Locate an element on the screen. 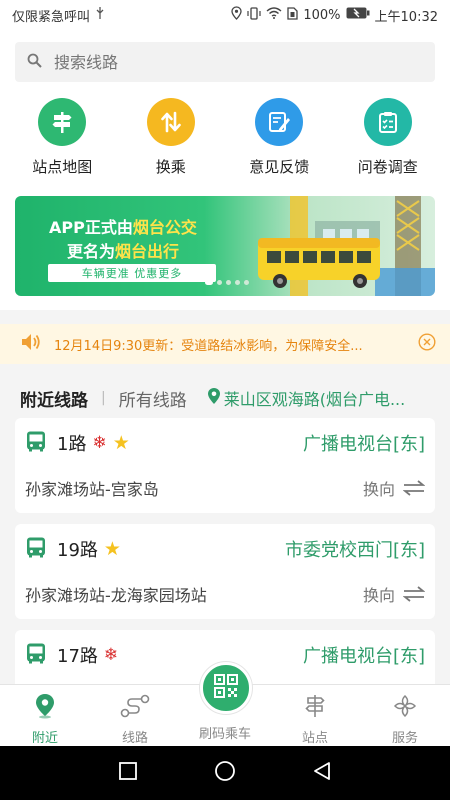  quick-station-map-label: 站点地图 is located at coordinates (62, 167).